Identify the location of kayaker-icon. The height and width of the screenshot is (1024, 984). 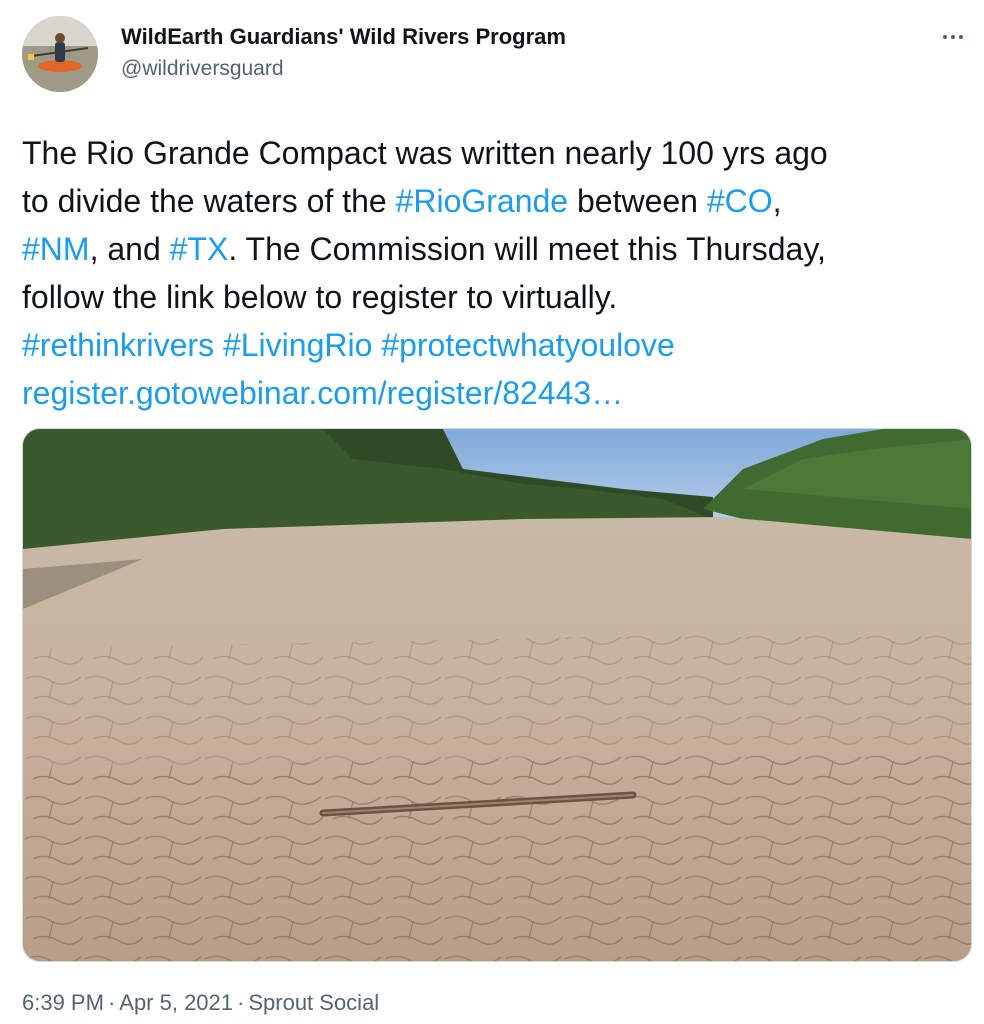
(60, 54).